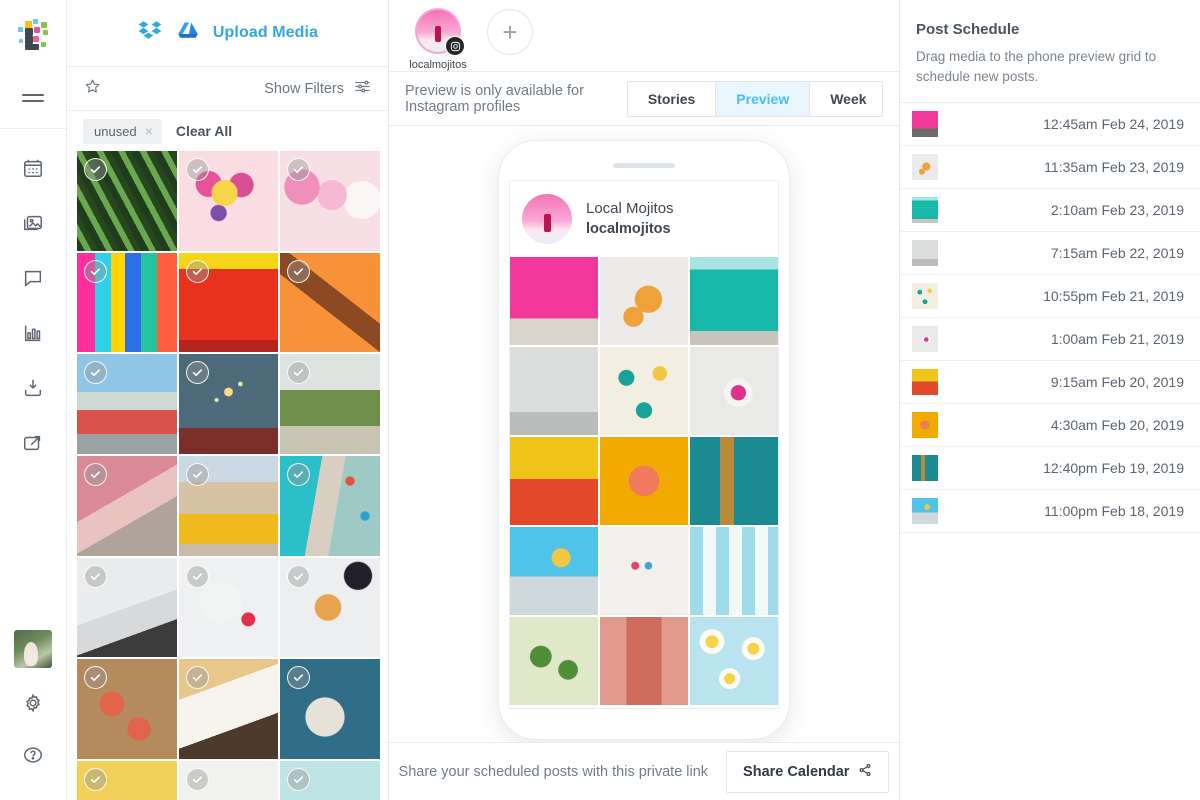 The image size is (1200, 800). What do you see at coordinates (1050, 168) in the screenshot?
I see `schedule-row: 11:35am Feb 23, 2019` at bounding box center [1050, 168].